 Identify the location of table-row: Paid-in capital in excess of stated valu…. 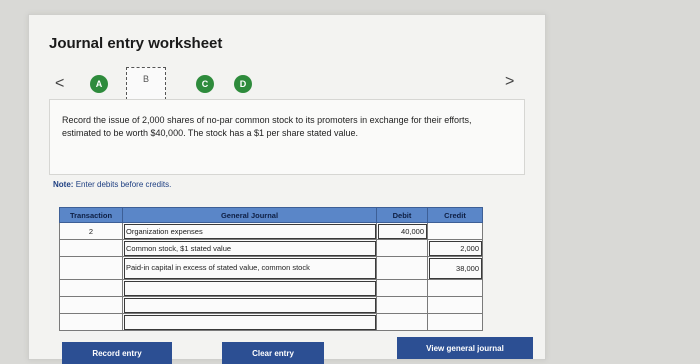
(271, 268).